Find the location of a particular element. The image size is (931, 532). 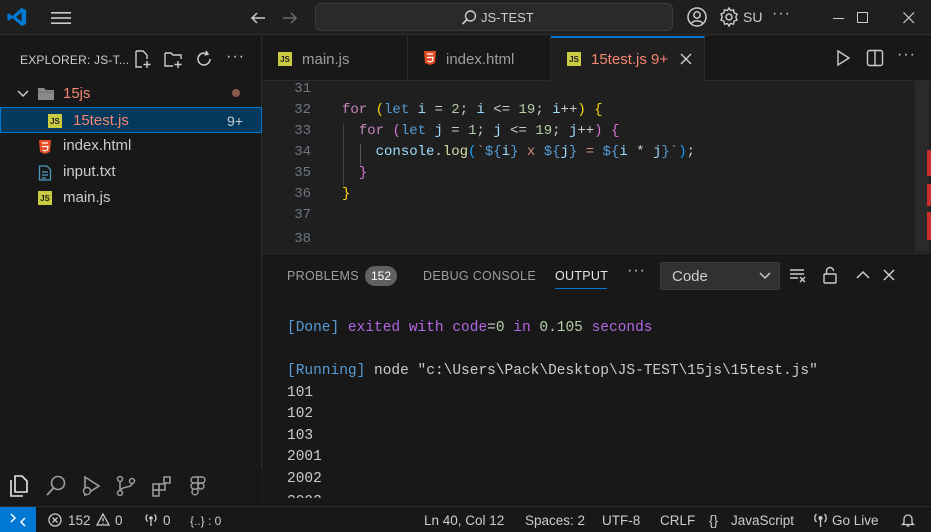

close-window-button is located at coordinates (908, 17).